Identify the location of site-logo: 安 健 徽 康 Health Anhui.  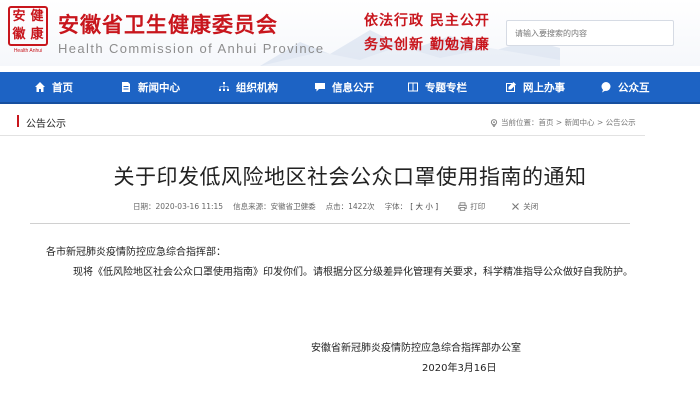
(28, 32).